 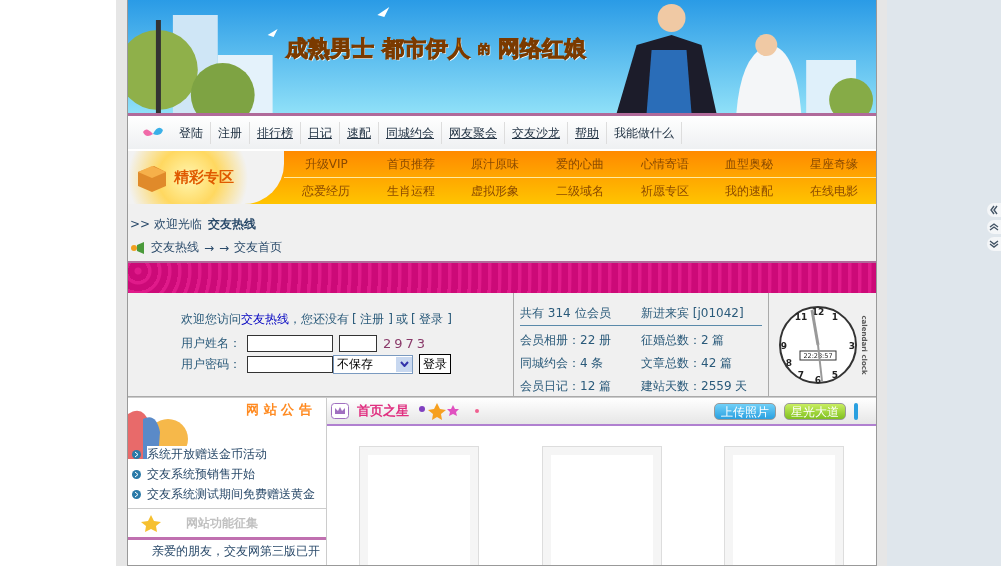 What do you see at coordinates (290, 343) in the screenshot?
I see `username-field` at bounding box center [290, 343].